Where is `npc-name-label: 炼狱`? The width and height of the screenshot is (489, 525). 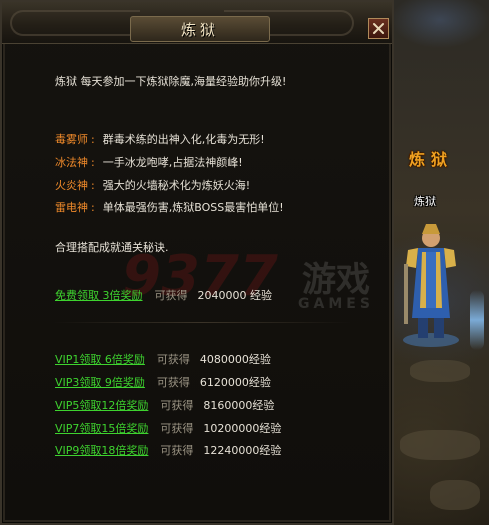 npc-name-label: 炼狱 is located at coordinates (425, 201).